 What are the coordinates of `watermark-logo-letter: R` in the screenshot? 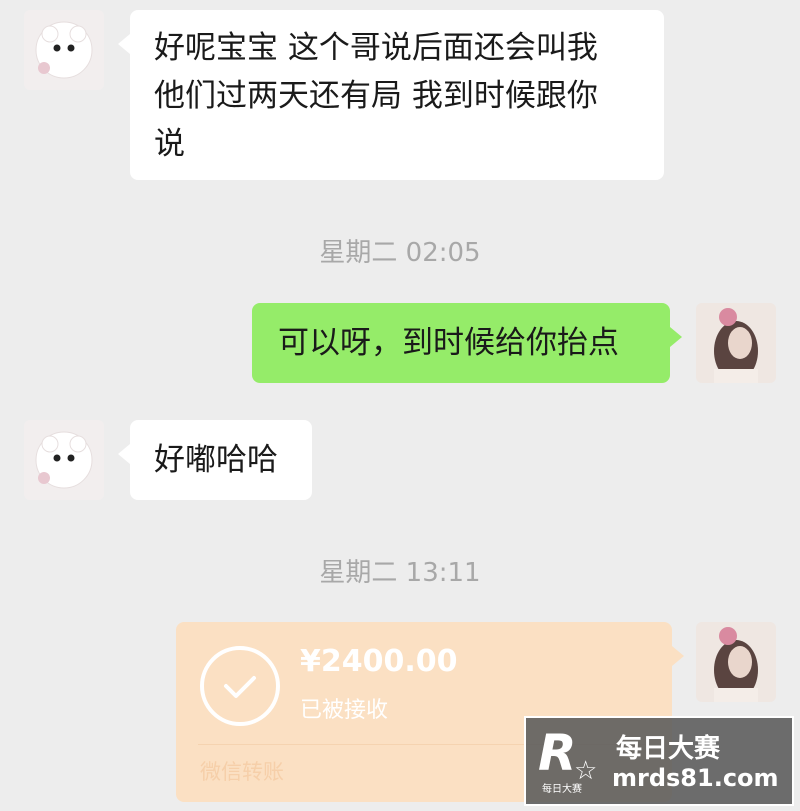 It's located at (557, 753).